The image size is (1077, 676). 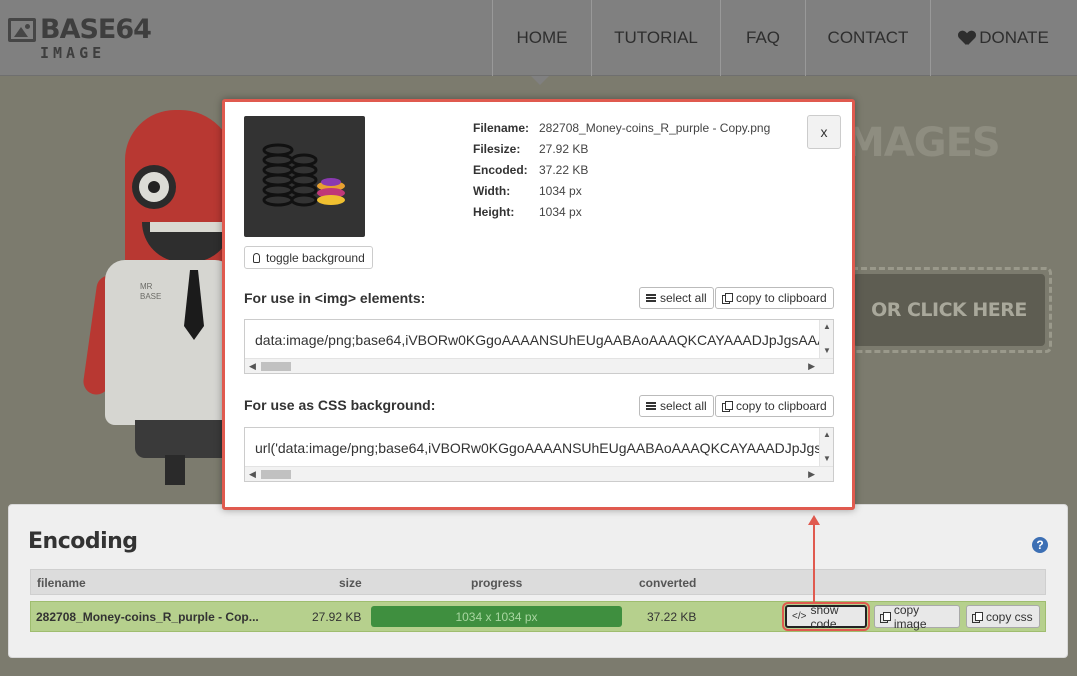 I want to click on image-icon, so click(x=22, y=30).